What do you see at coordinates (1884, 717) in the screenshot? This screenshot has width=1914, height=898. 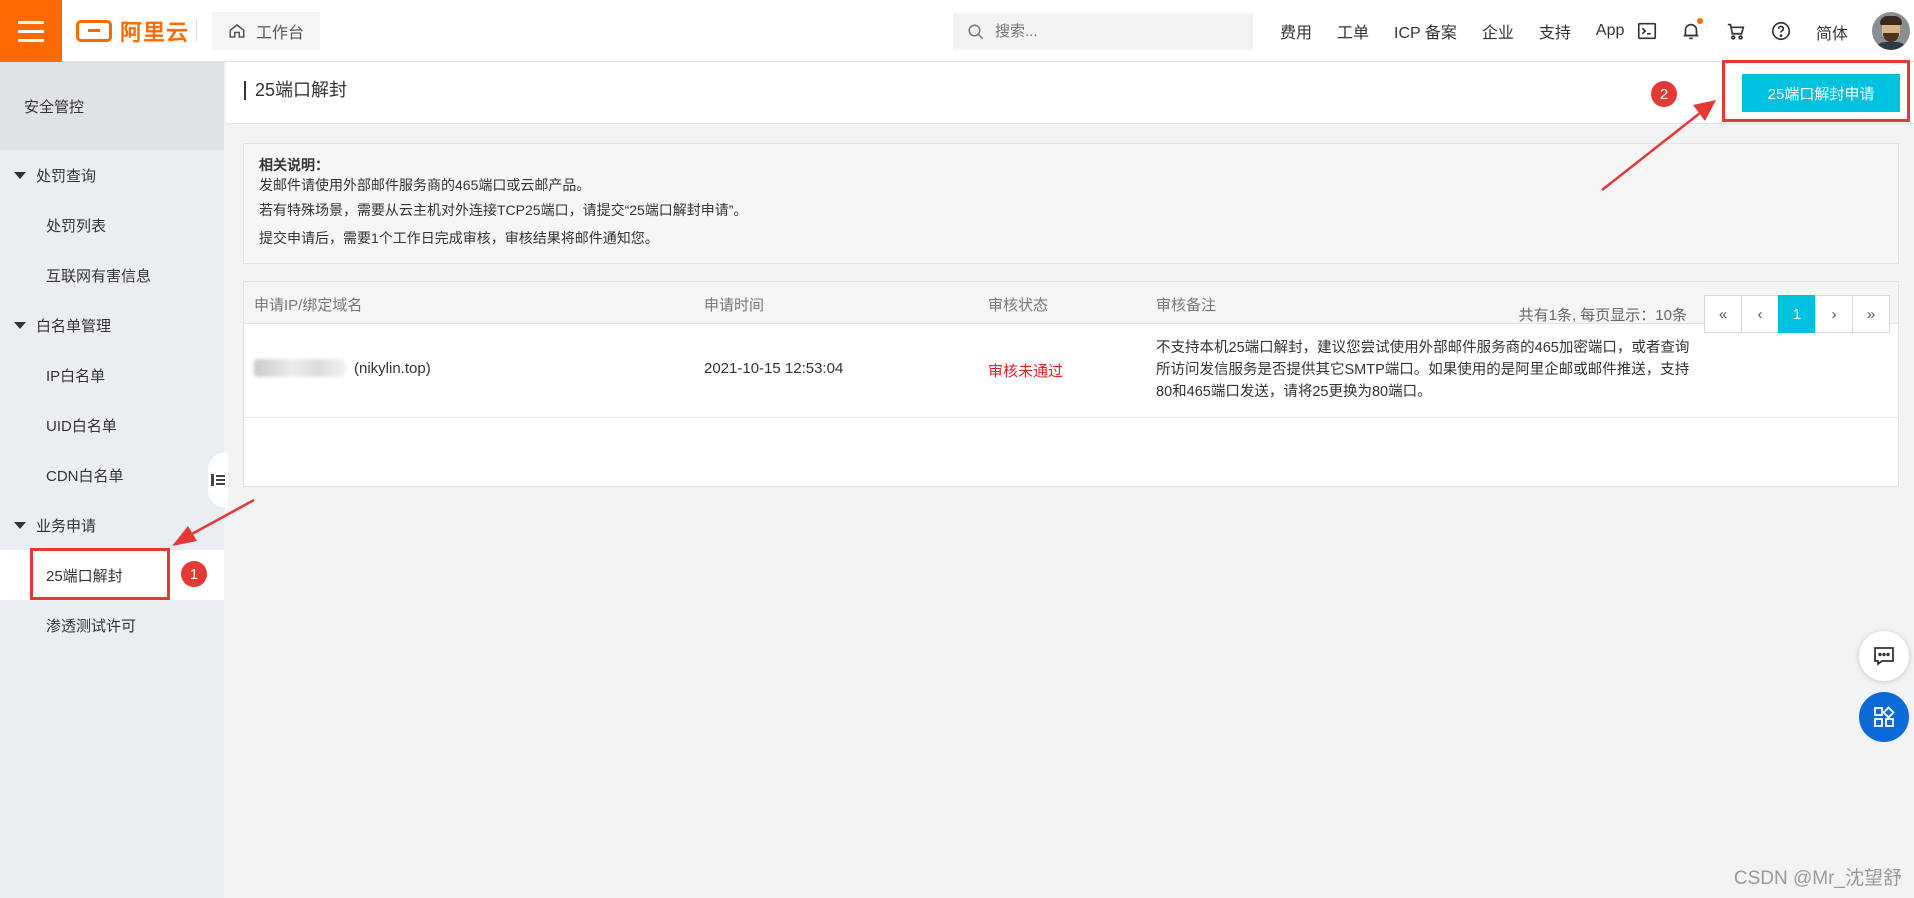 I see `apps-icon` at bounding box center [1884, 717].